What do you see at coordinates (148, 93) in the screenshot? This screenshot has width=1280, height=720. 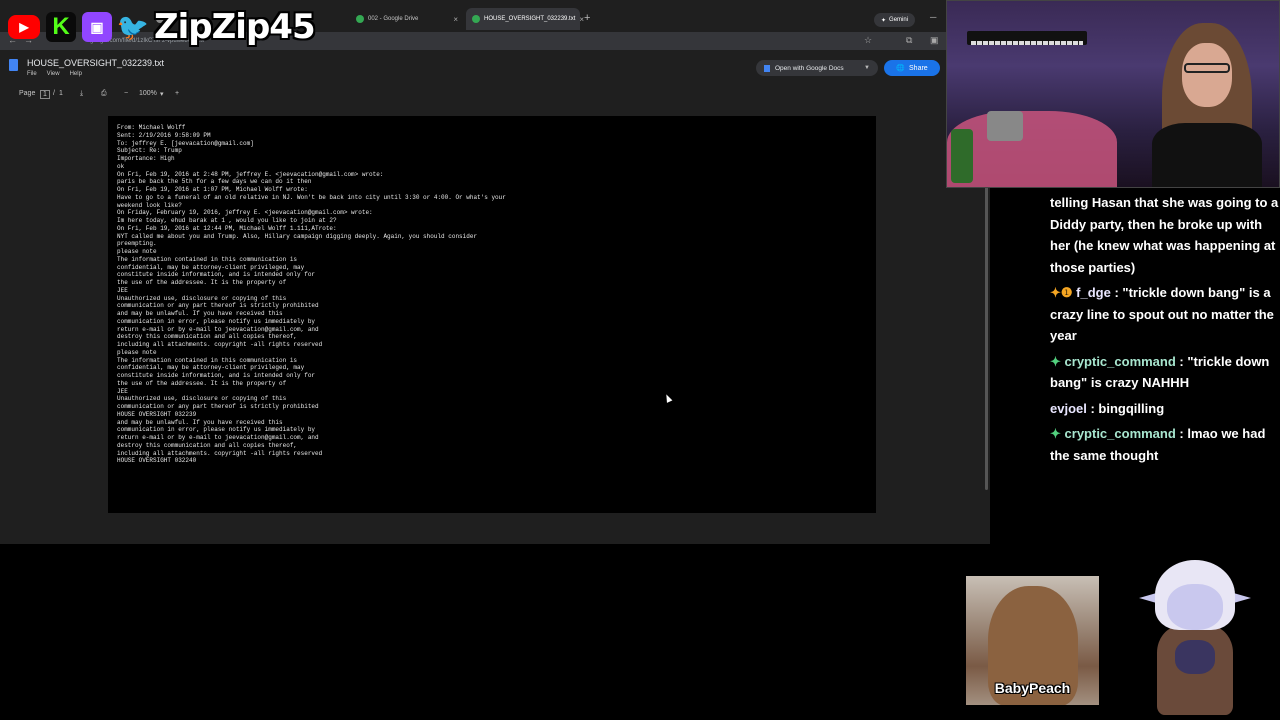 I see `zoom-level: 100%` at bounding box center [148, 93].